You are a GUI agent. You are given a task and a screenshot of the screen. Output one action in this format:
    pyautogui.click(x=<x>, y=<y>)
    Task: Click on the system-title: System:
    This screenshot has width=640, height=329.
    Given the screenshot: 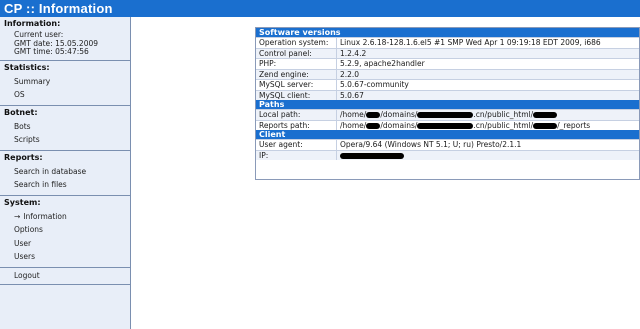 What is the action you would take?
    pyautogui.click(x=22, y=202)
    